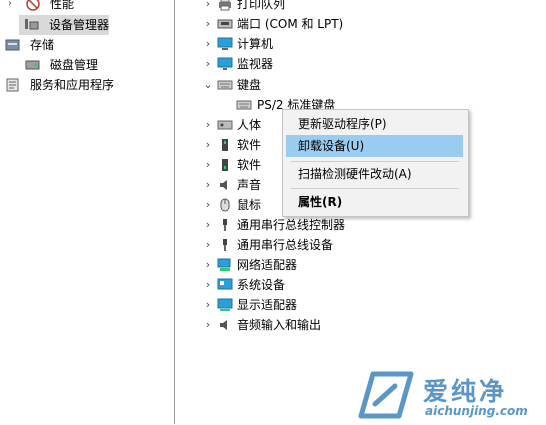 The image size is (546, 425). What do you see at coordinates (476, 411) in the screenshot?
I see `watermark-url: aichunjing.com` at bounding box center [476, 411].